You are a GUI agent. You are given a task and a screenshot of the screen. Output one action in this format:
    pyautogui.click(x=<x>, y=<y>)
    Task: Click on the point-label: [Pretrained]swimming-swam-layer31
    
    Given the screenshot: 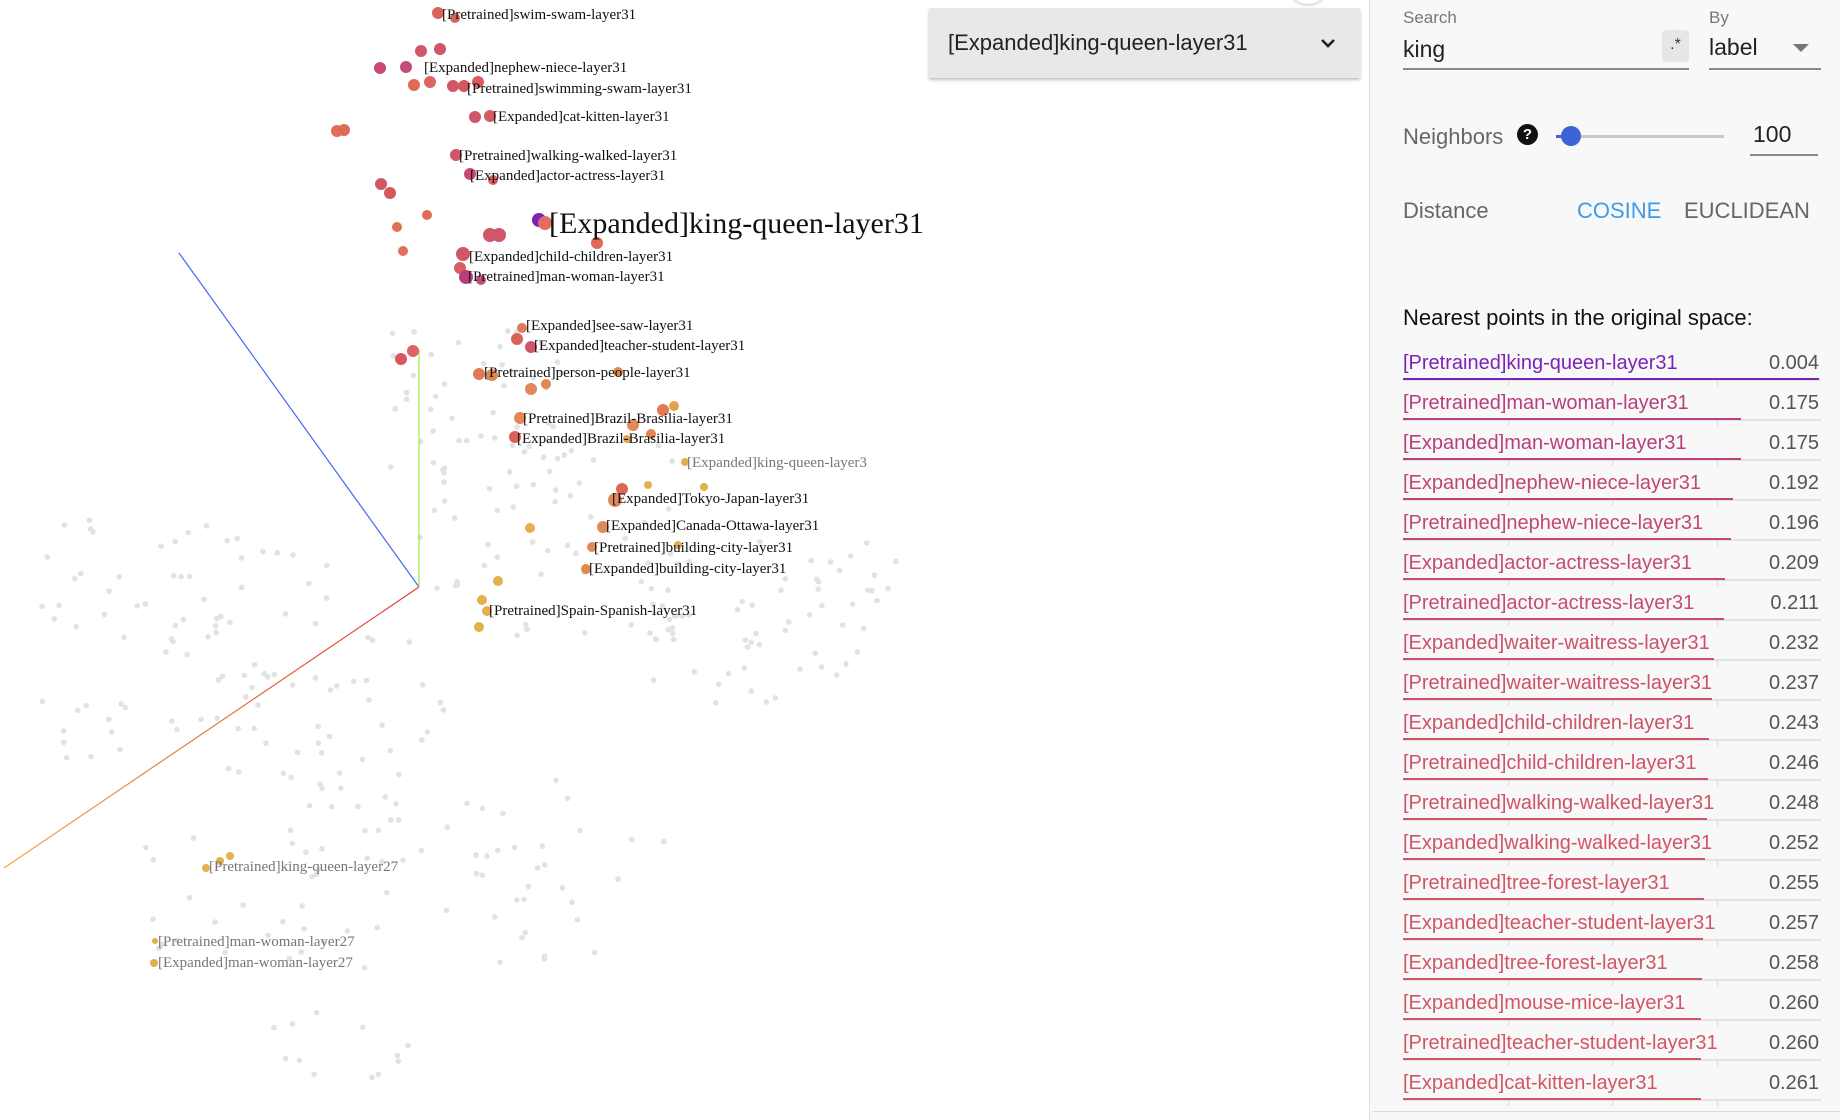 What is the action you would take?
    pyautogui.click(x=579, y=89)
    